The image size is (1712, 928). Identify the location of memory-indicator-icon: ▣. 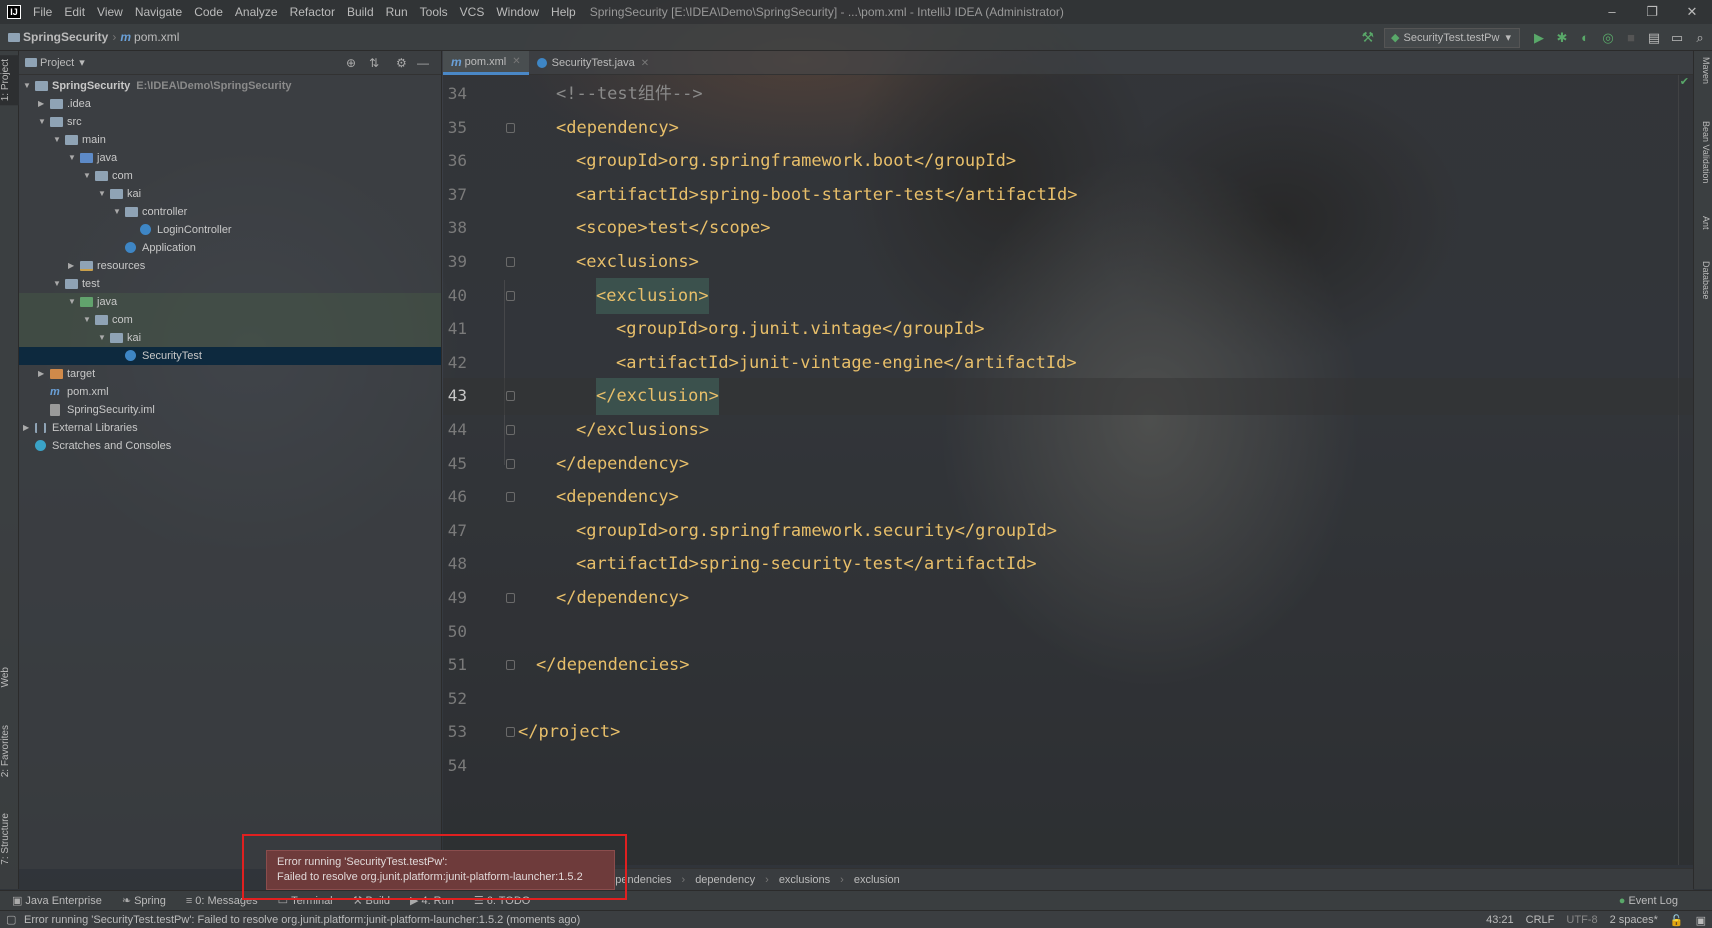
(1701, 920).